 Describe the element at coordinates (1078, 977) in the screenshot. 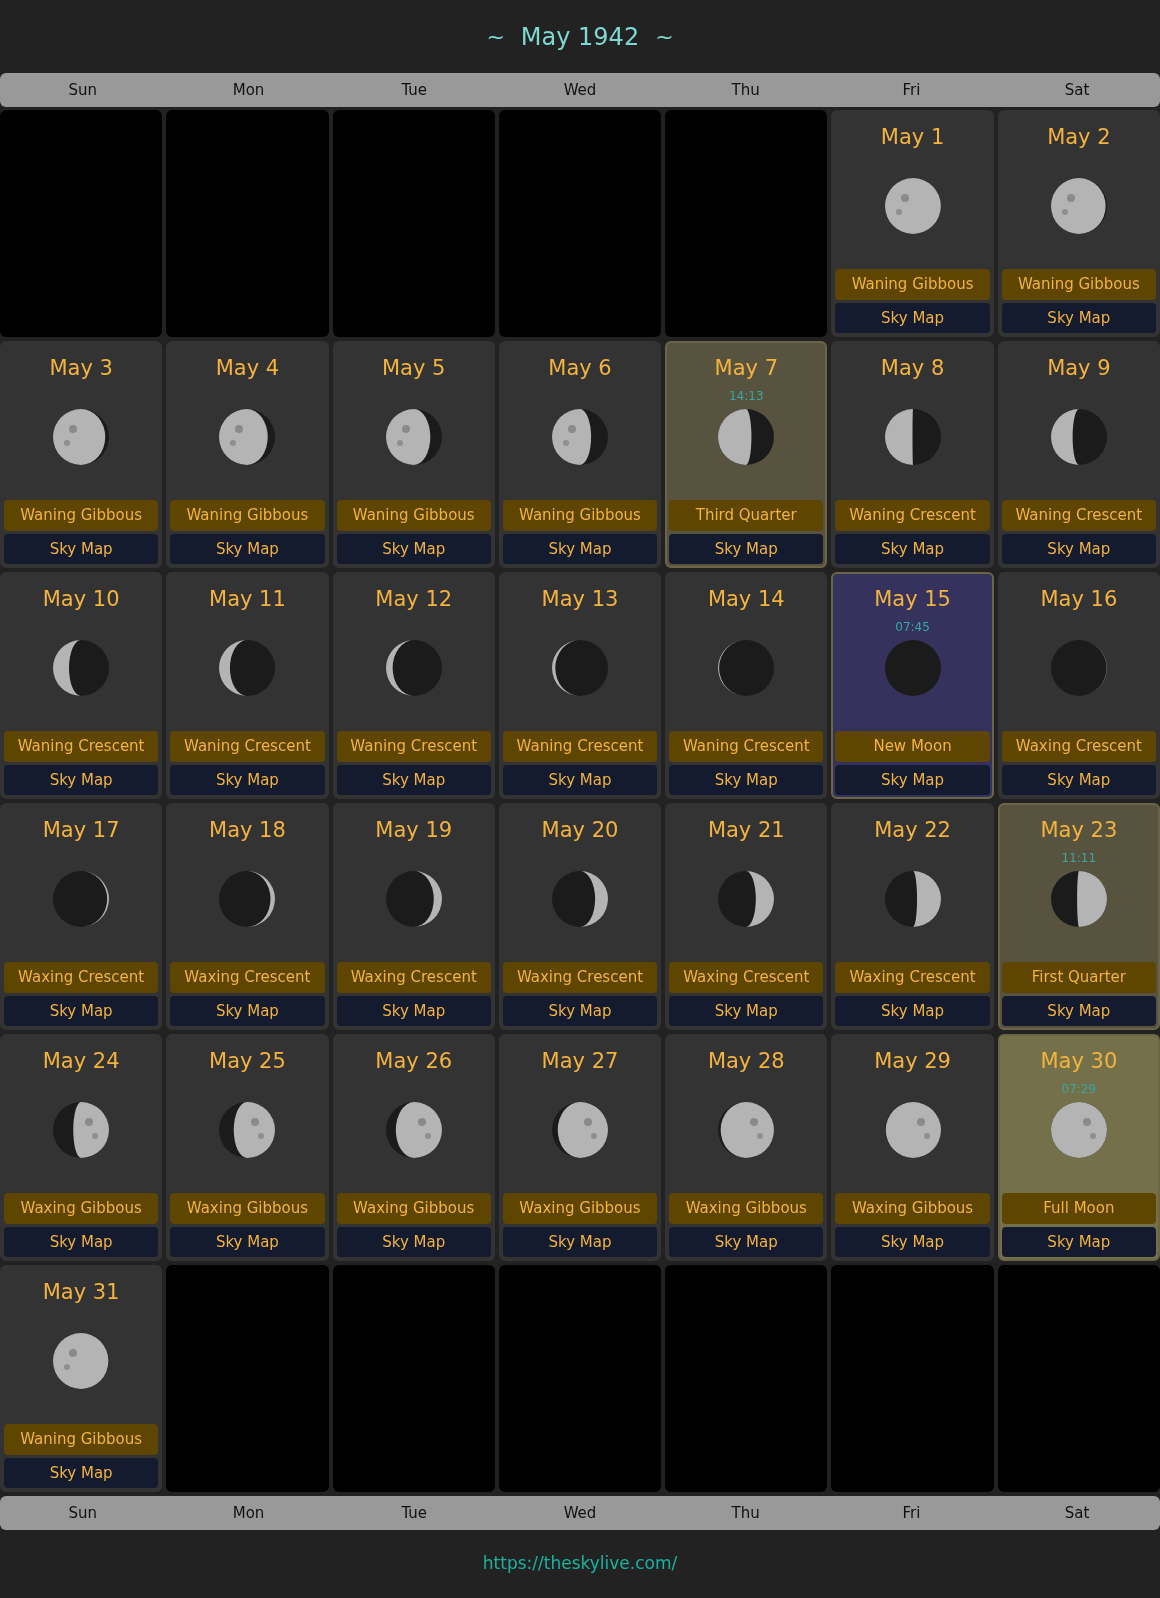

I see `phase-label: First Quarter` at that location.